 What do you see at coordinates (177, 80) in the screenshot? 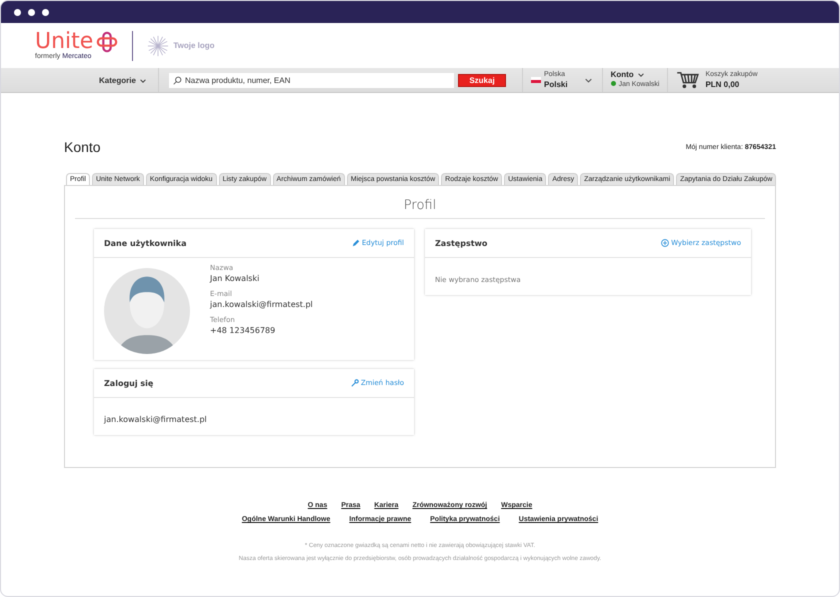
I see `search-icon` at bounding box center [177, 80].